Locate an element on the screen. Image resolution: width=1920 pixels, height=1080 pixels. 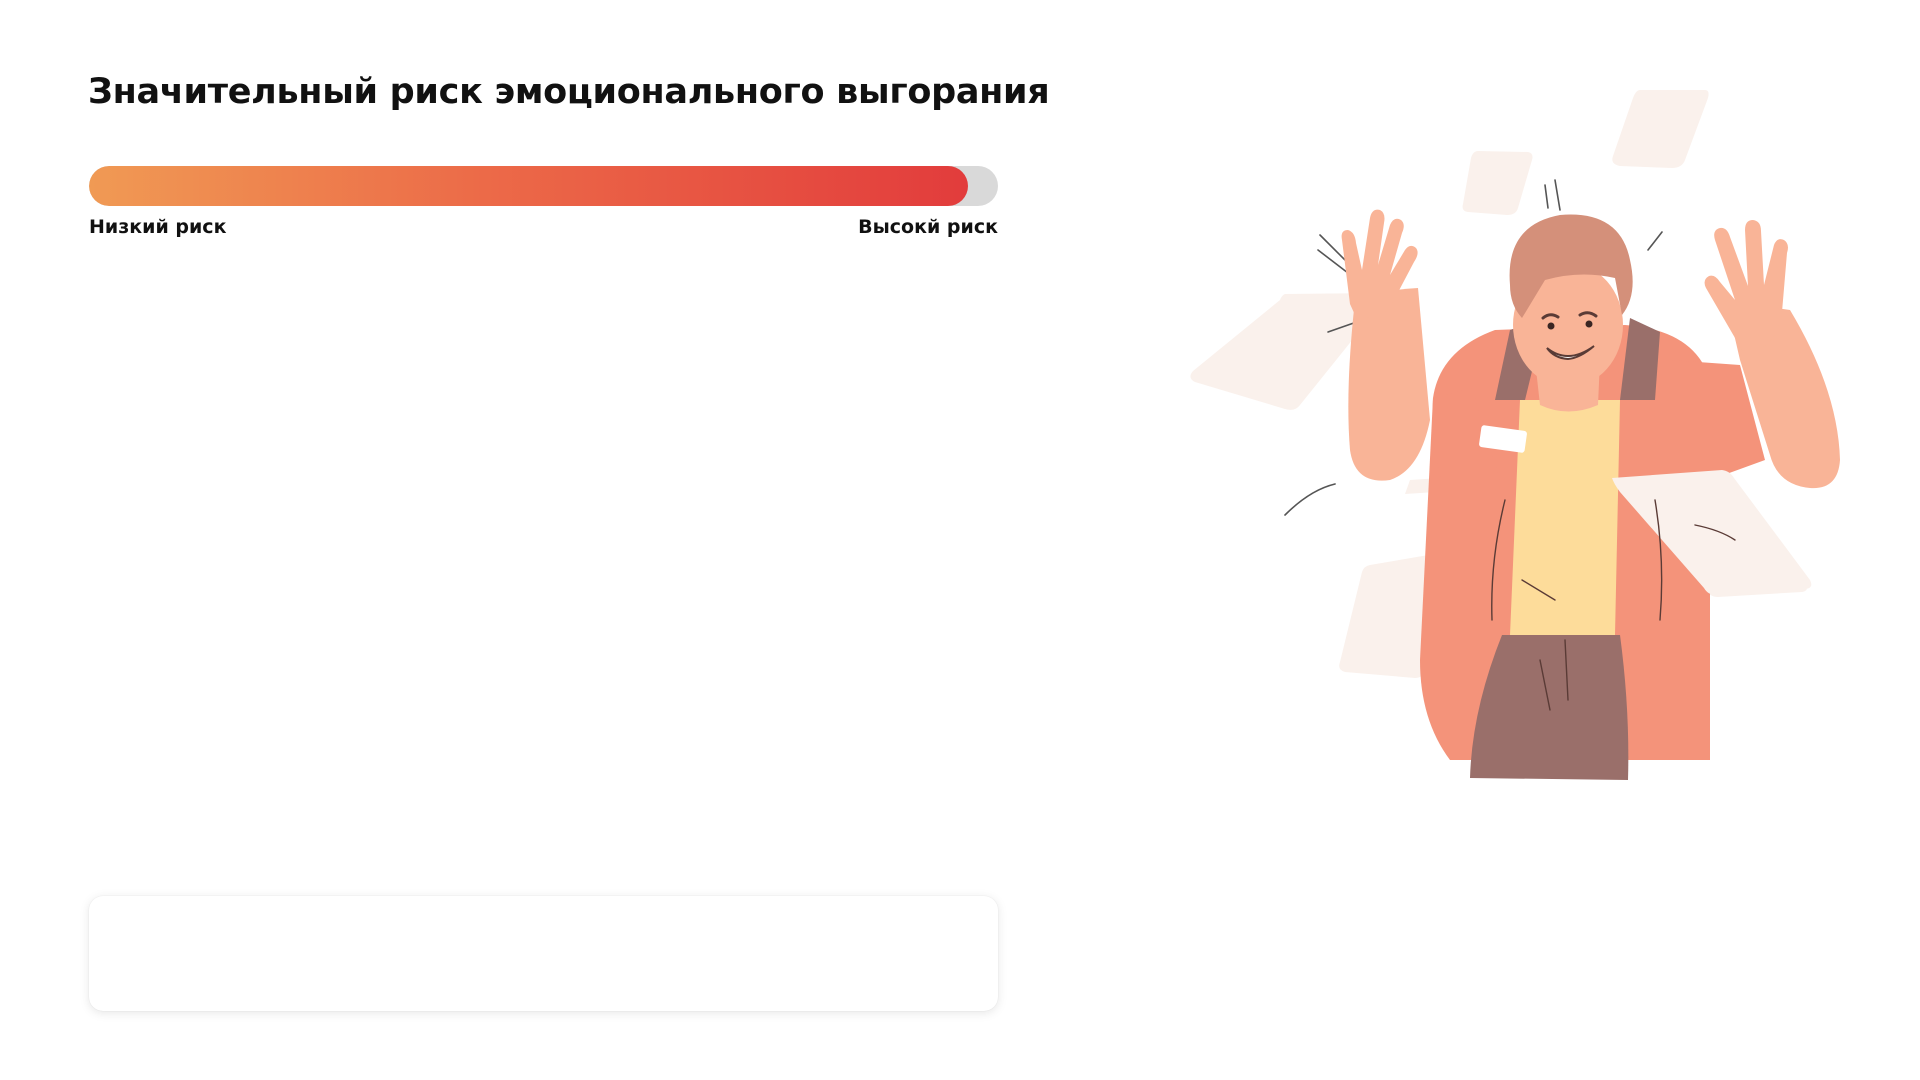
low-risk-label: Низкий риск is located at coordinates (158, 227).